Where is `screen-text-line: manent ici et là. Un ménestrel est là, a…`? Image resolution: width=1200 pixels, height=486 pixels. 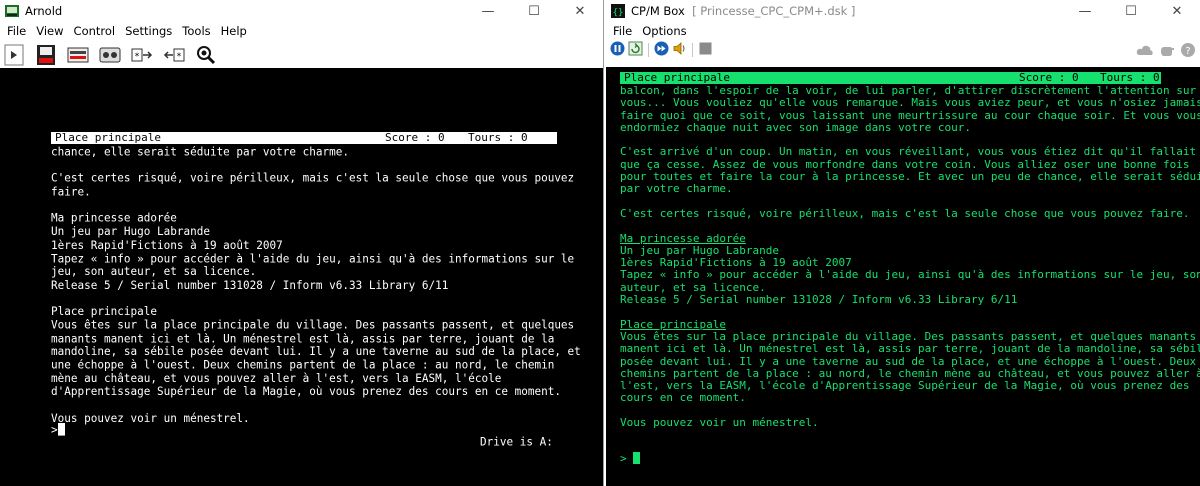
screen-text-line: manent ici et là. Un ménestrel est là, a… is located at coordinates (910, 349).